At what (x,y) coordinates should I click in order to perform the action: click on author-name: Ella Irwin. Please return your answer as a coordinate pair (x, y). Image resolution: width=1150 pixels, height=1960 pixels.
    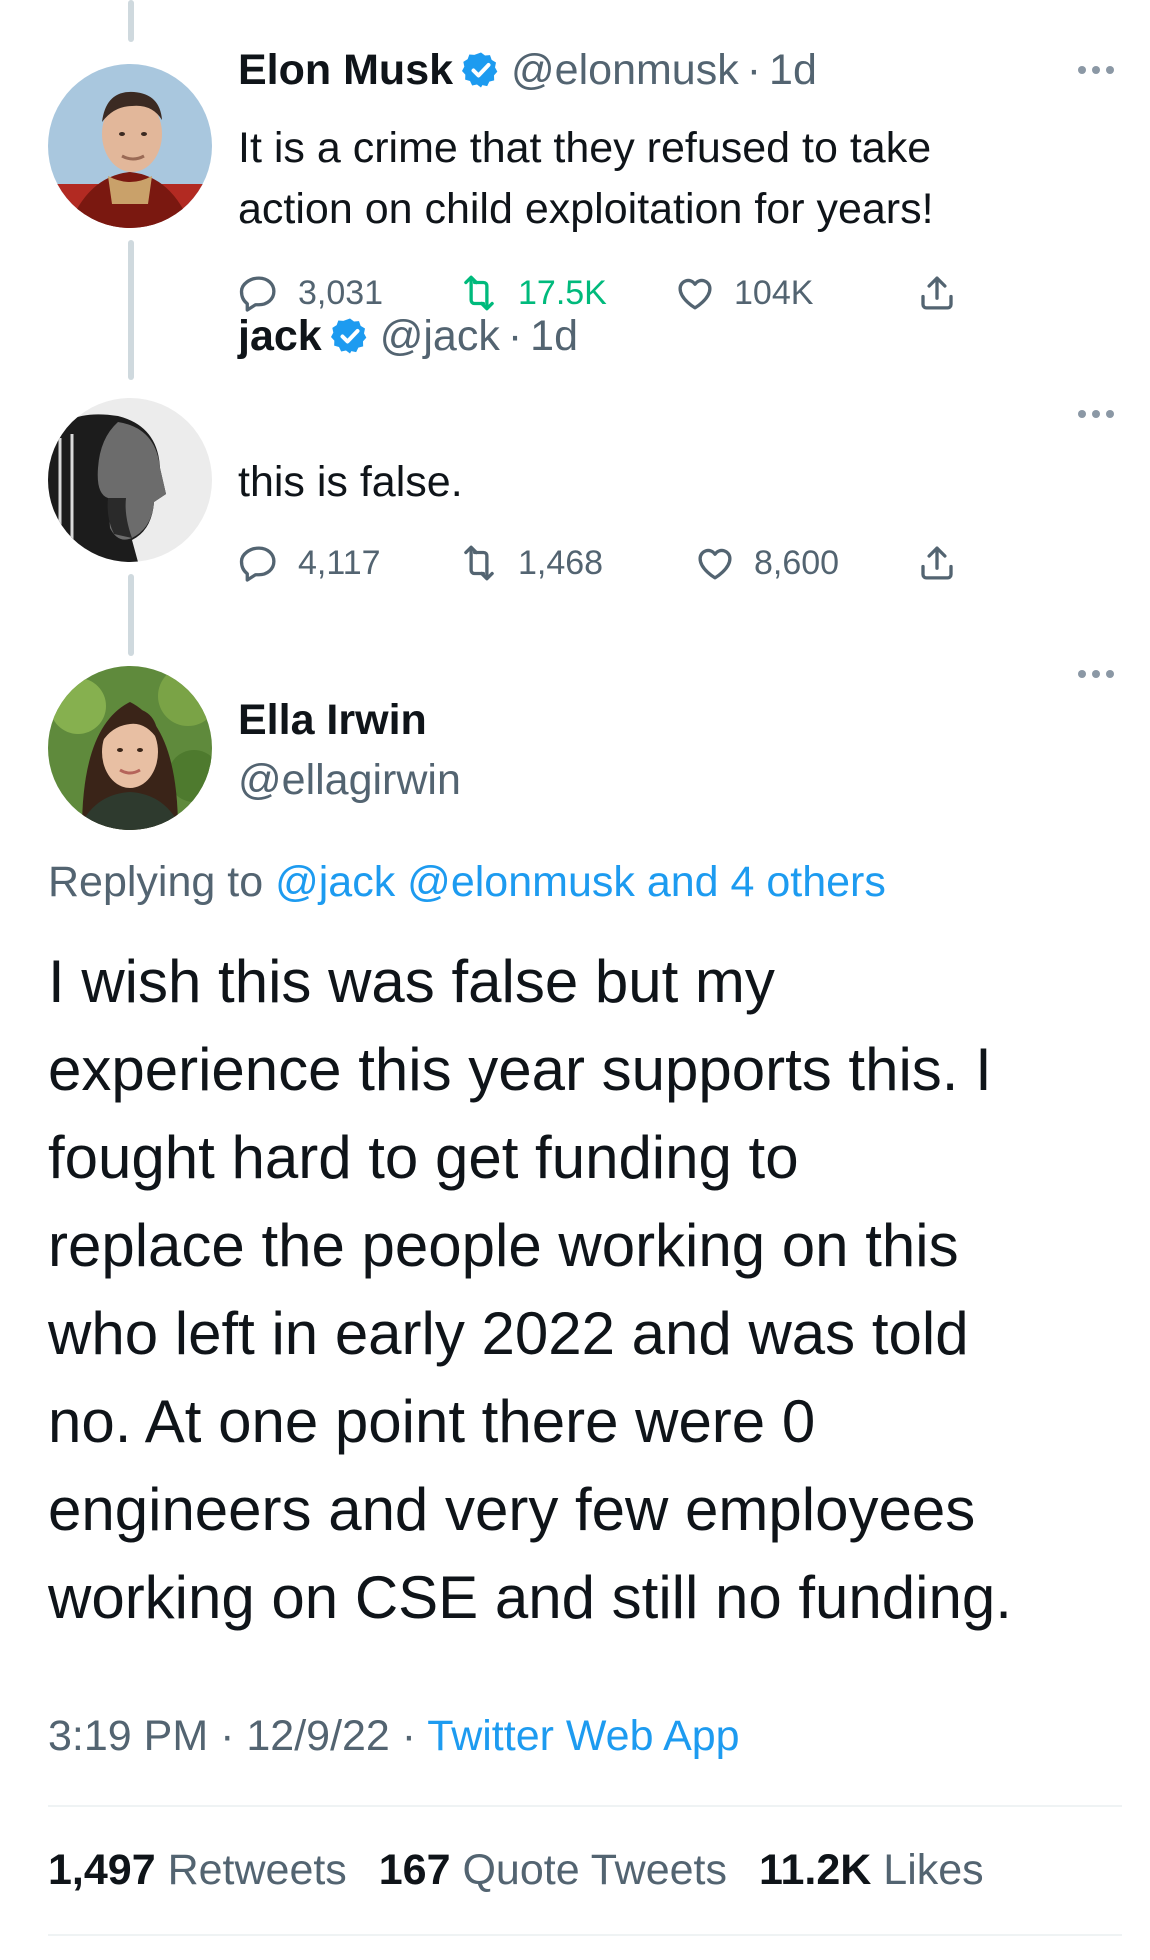
    Looking at the image, I should click on (332, 720).